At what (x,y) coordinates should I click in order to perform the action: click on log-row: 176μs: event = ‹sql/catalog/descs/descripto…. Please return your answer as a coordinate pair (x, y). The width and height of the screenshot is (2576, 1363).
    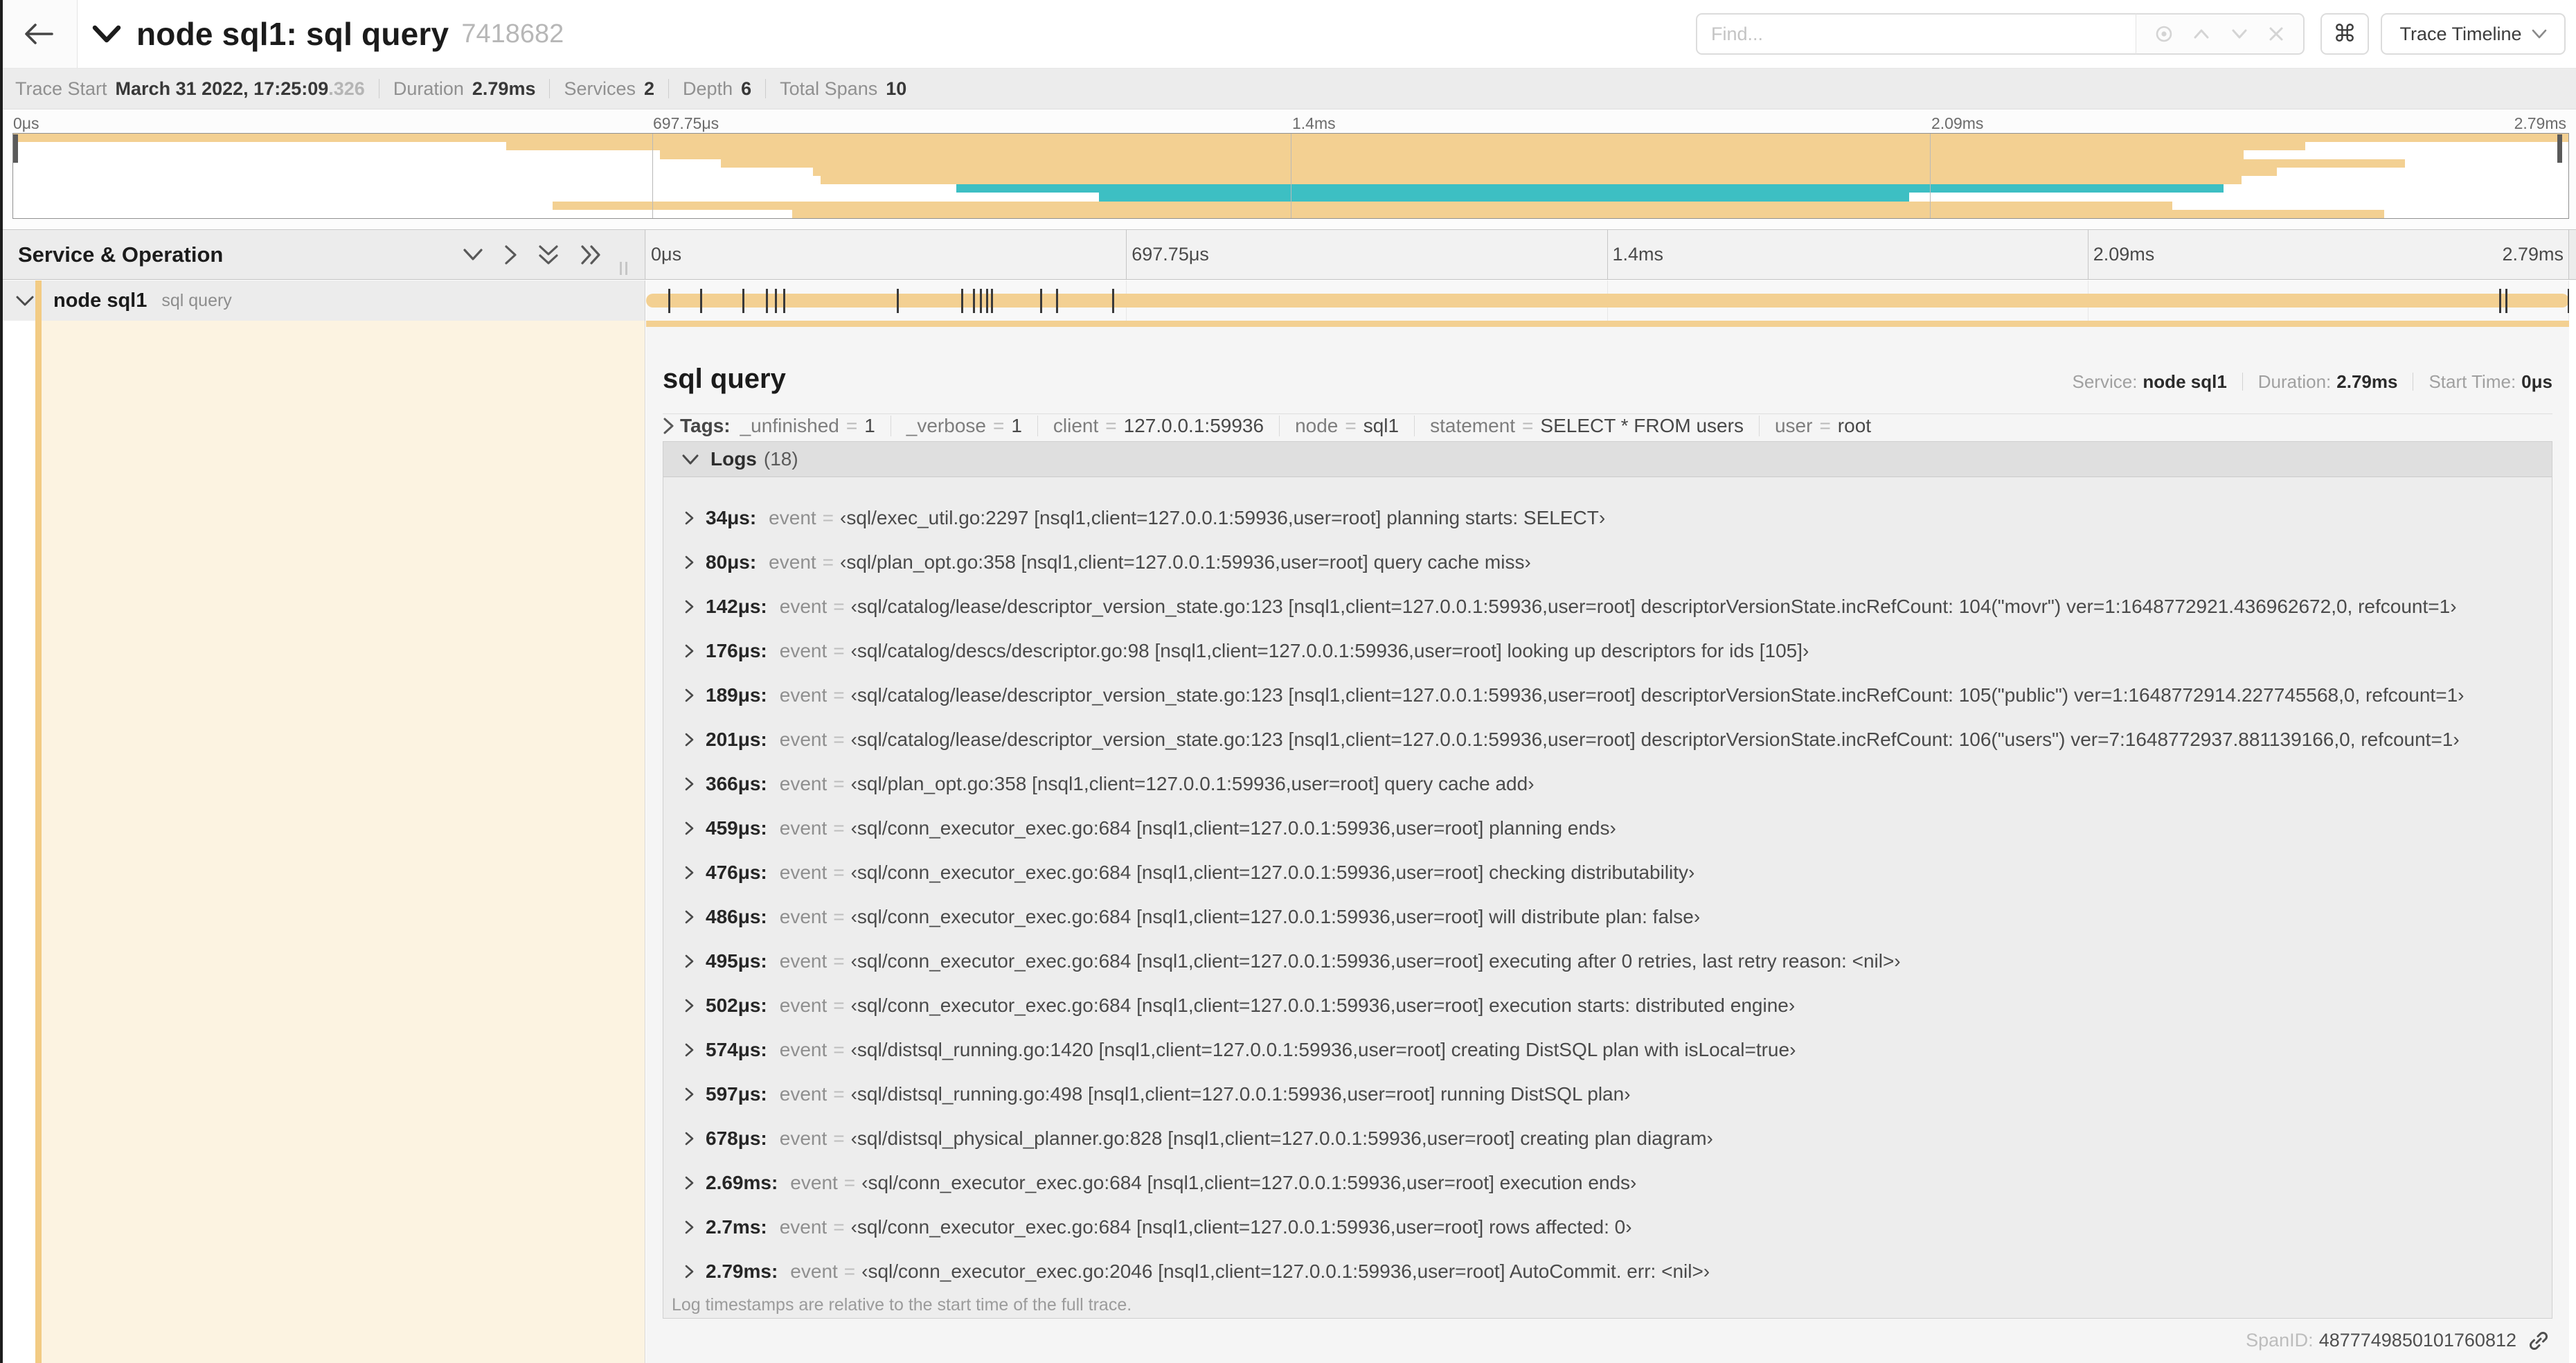
    Looking at the image, I should click on (1608, 651).